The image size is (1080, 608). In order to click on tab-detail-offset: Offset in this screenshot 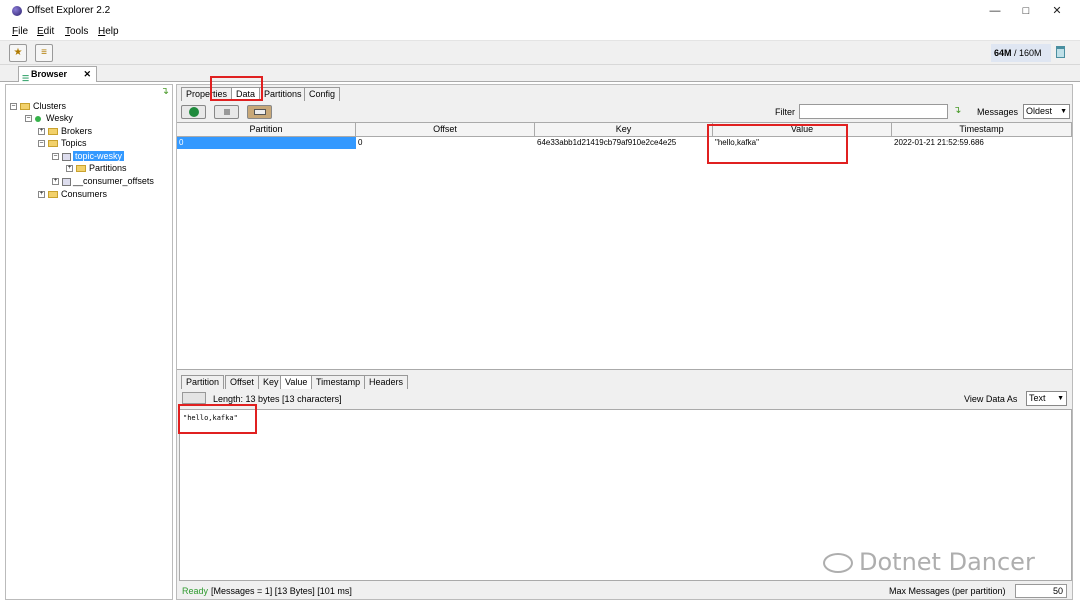, I will do `click(242, 382)`.